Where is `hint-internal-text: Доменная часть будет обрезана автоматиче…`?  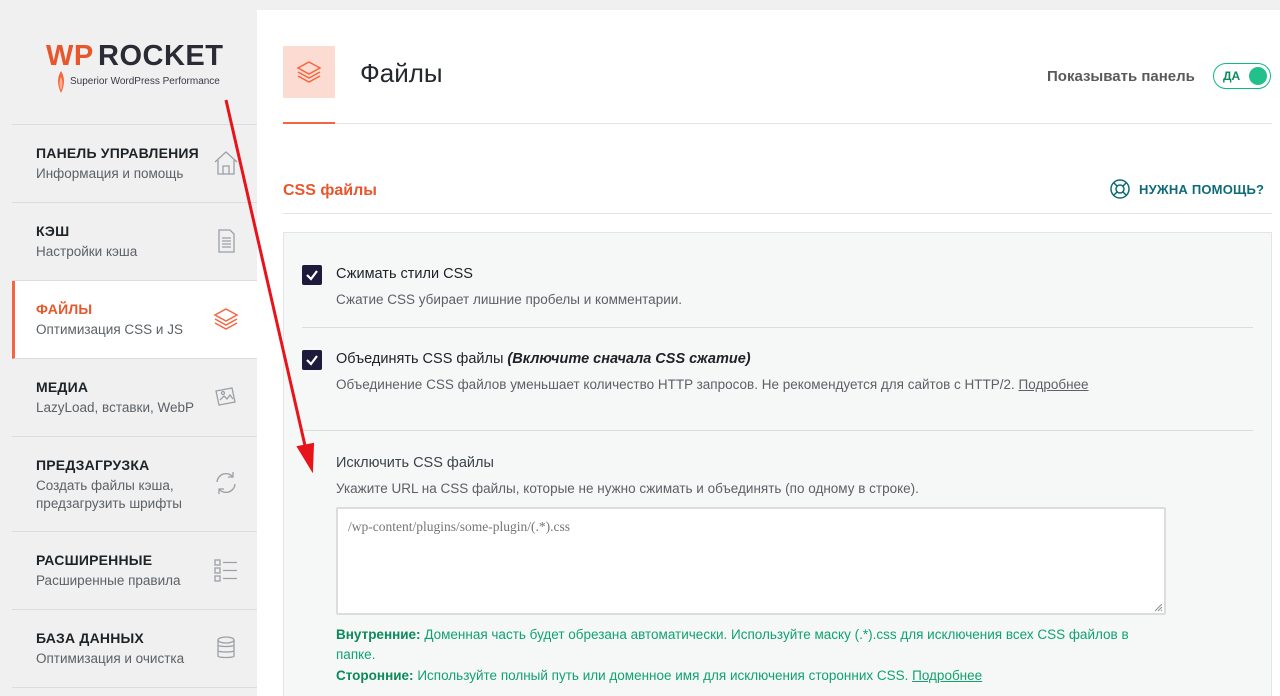
hint-internal-text: Доменная часть будет обрезана автоматиче… is located at coordinates (732, 644).